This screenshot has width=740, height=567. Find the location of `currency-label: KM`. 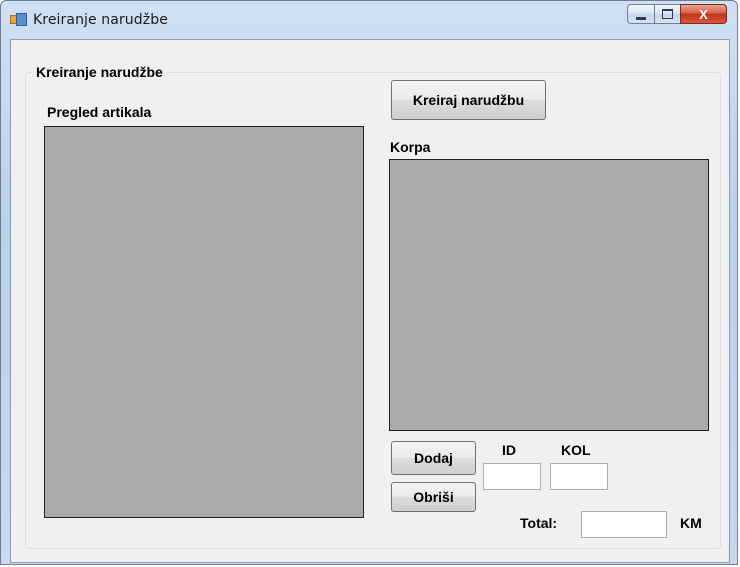

currency-label: KM is located at coordinates (691, 523).